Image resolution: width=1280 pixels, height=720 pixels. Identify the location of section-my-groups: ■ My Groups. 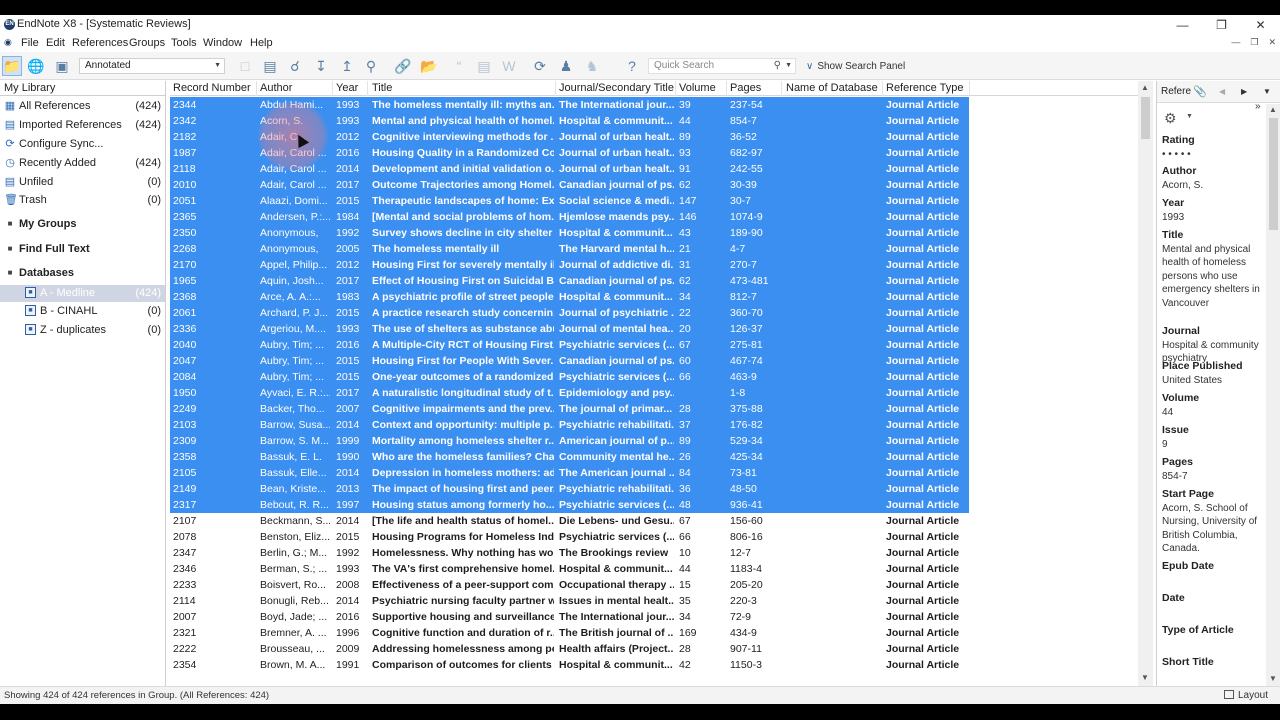
(82, 224).